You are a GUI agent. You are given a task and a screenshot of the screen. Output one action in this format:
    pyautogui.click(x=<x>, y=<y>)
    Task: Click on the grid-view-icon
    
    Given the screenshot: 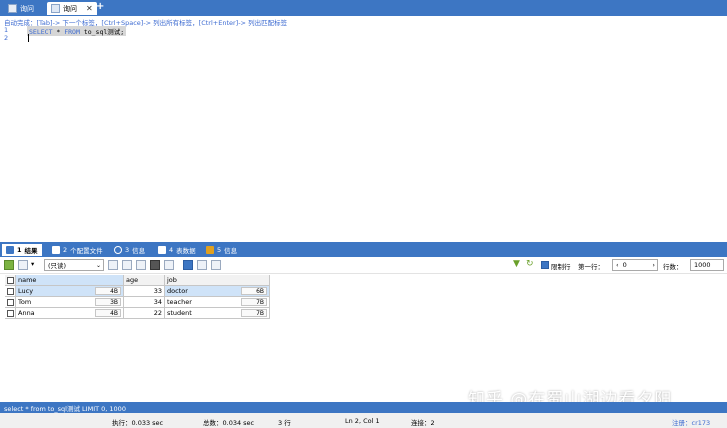 What is the action you would take?
    pyautogui.click(x=188, y=265)
    